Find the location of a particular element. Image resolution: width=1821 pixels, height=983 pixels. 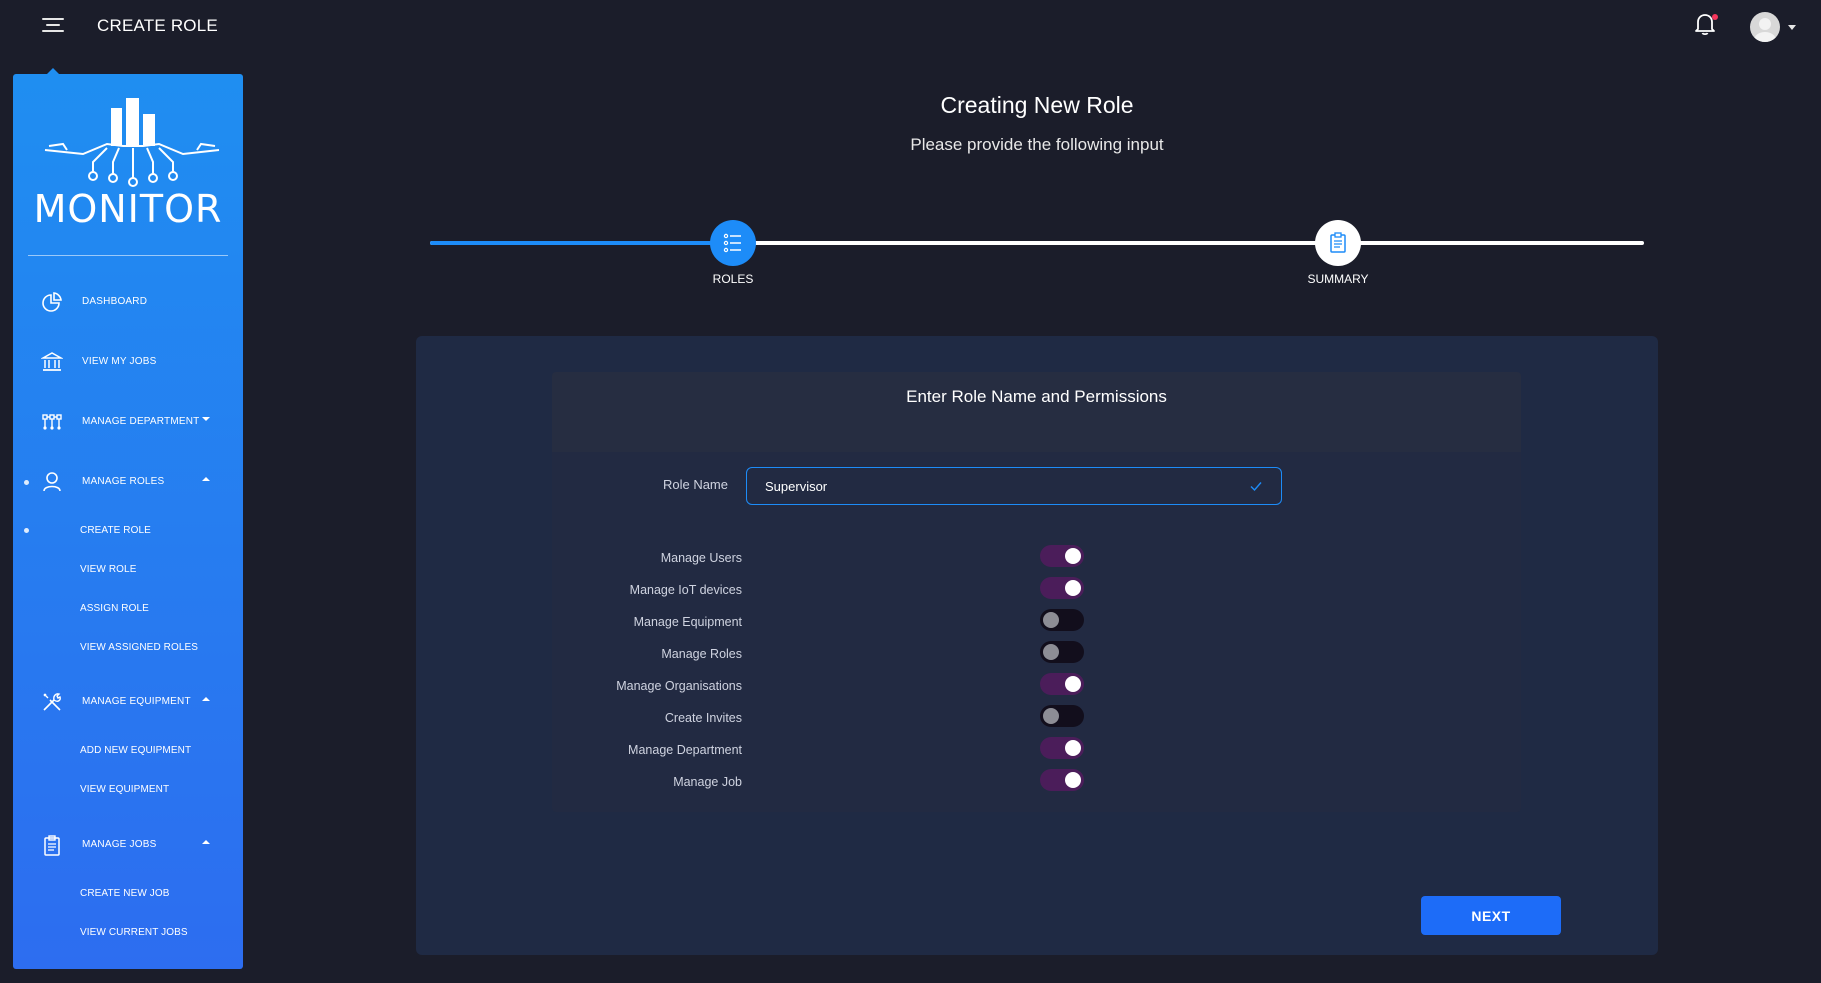

sidebar-subitem-label: VIEW CURRENT JOBS is located at coordinates (134, 932).